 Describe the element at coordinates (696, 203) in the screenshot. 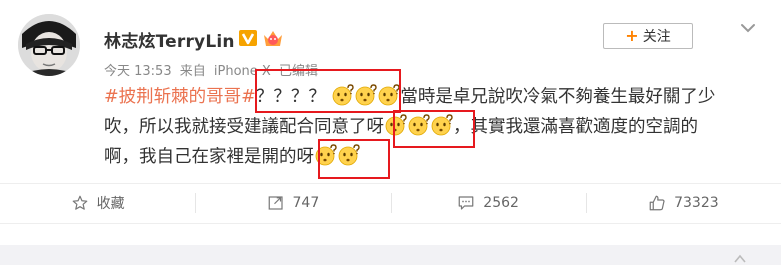

I see `like-count: 73323` at that location.